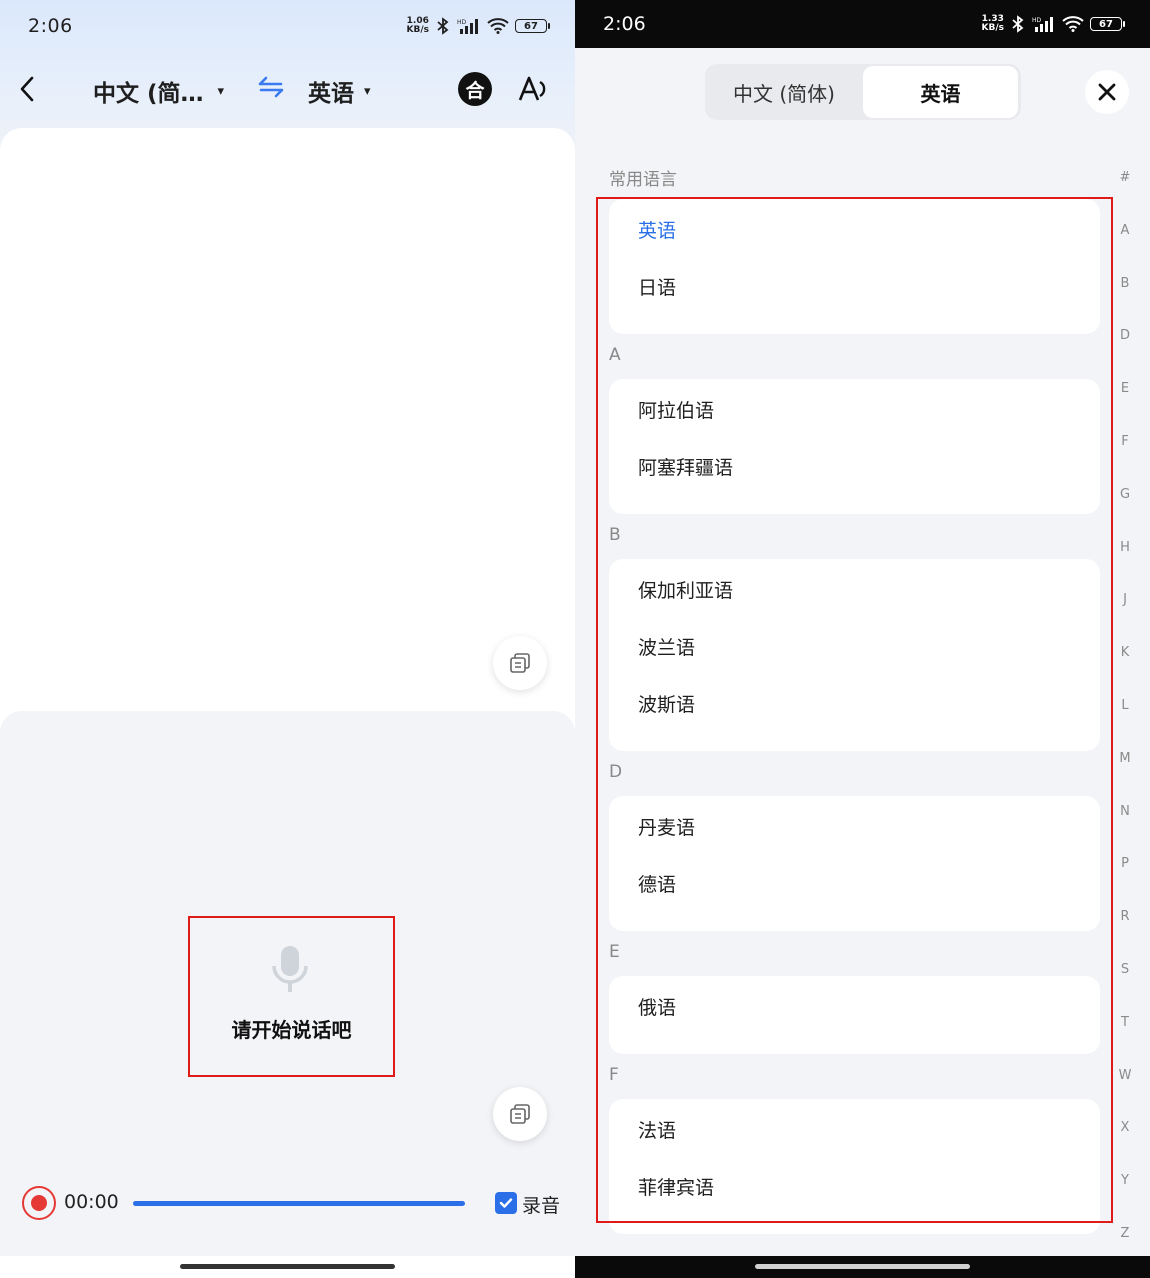  I want to click on index-letter: H, so click(1125, 547).